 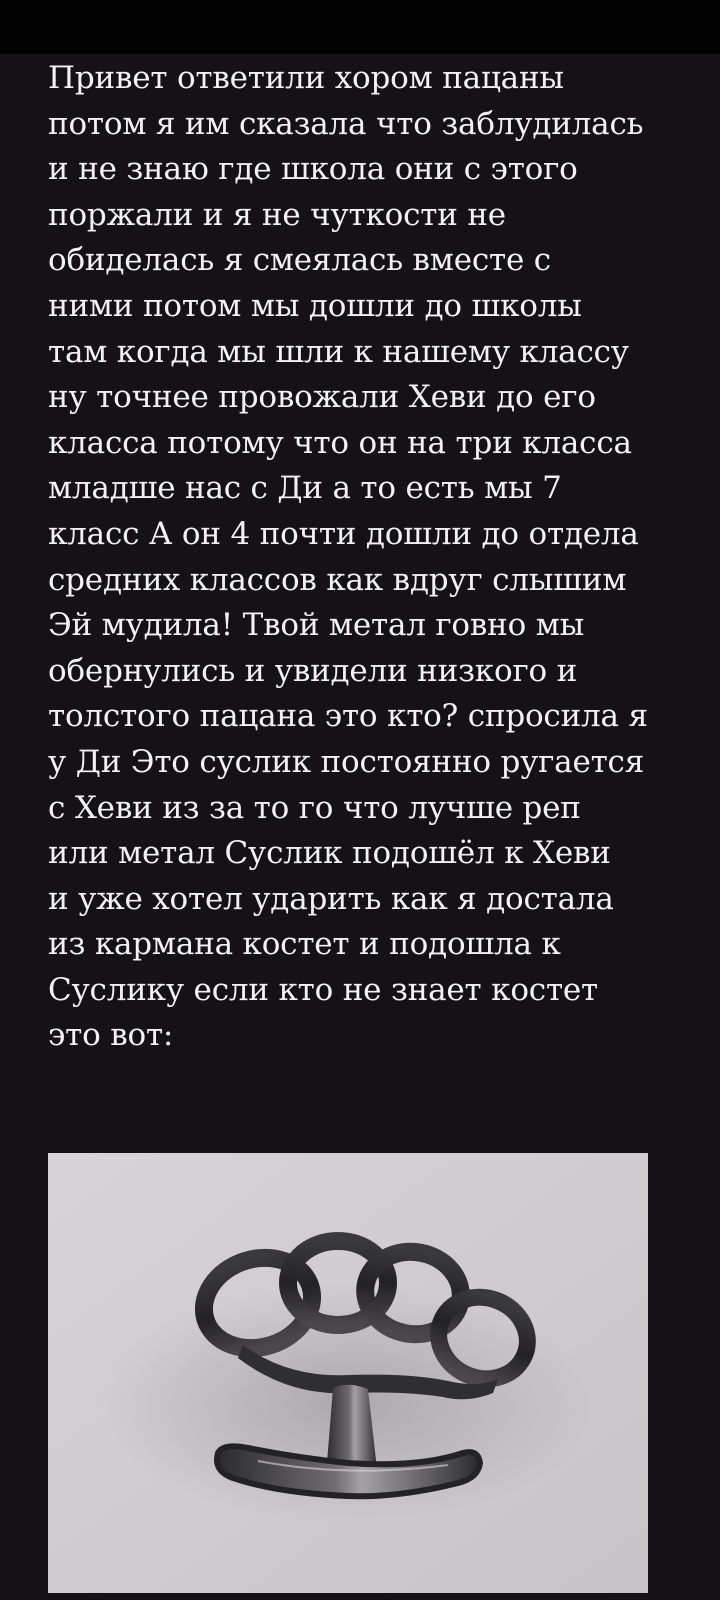 What do you see at coordinates (313, 169) in the screenshot?
I see `story-line: и не знаю где школа они с этого` at bounding box center [313, 169].